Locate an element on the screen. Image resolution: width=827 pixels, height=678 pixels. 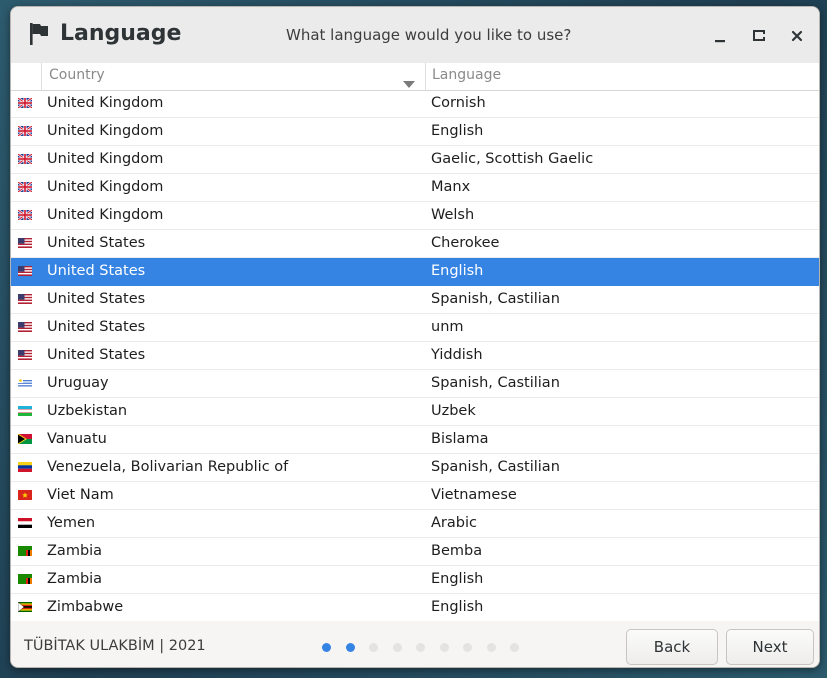
language-column-header: Language is located at coordinates (622, 76).